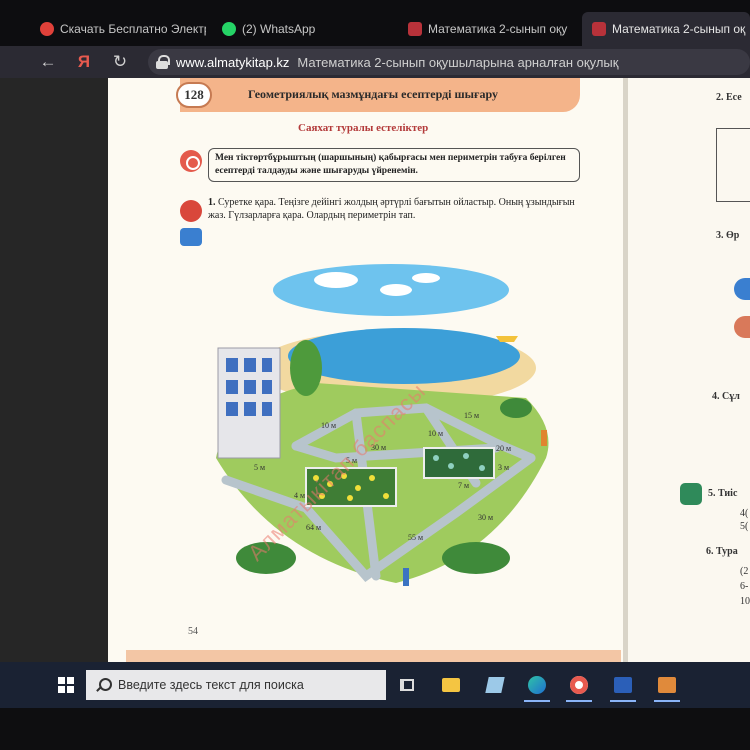 The height and width of the screenshot is (750, 750). Describe the element at coordinates (667, 686) in the screenshot. I see `photos-icon` at that location.